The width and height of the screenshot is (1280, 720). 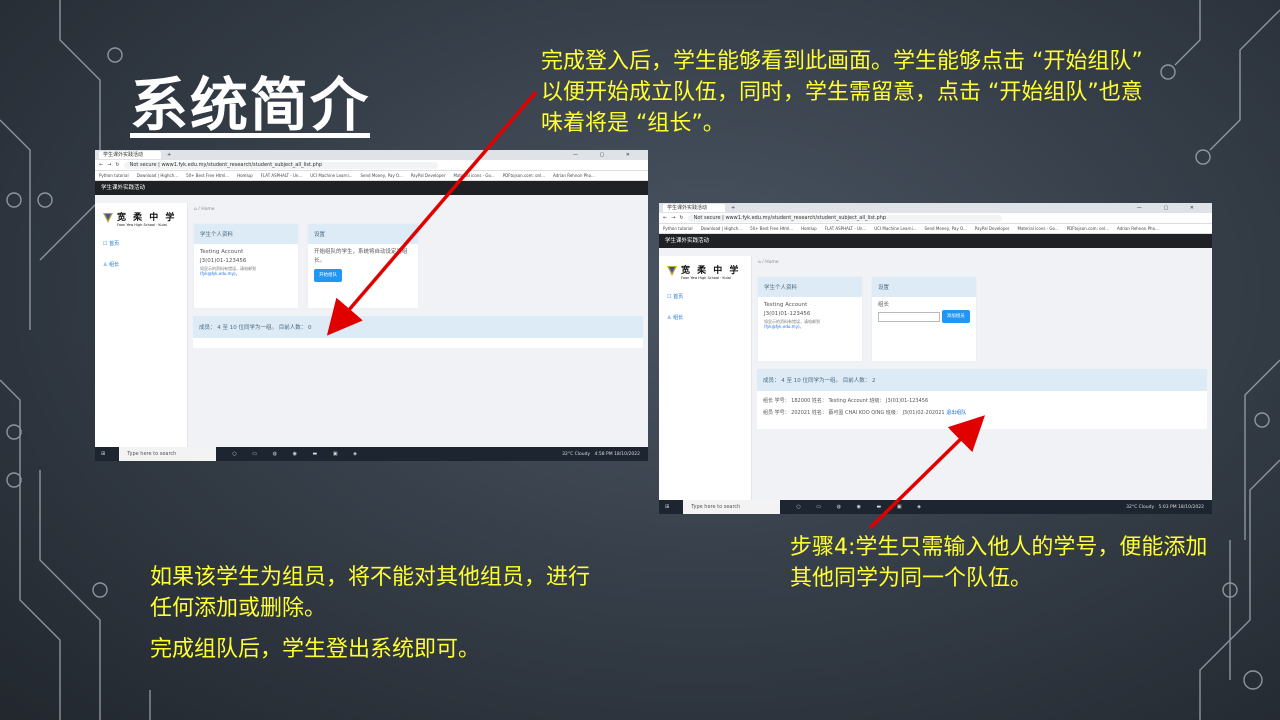 What do you see at coordinates (432, 213) in the screenshot?
I see `arrow-to-member-count` at bounding box center [432, 213].